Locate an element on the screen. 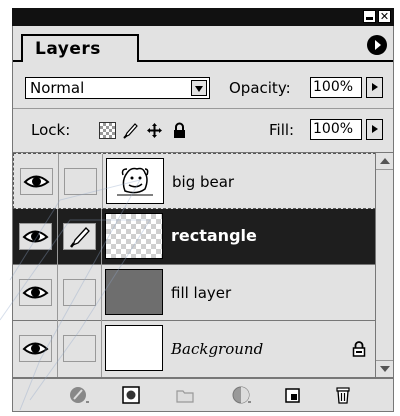 The height and width of the screenshot is (416, 400). new-set-icon is located at coordinates (185, 395).